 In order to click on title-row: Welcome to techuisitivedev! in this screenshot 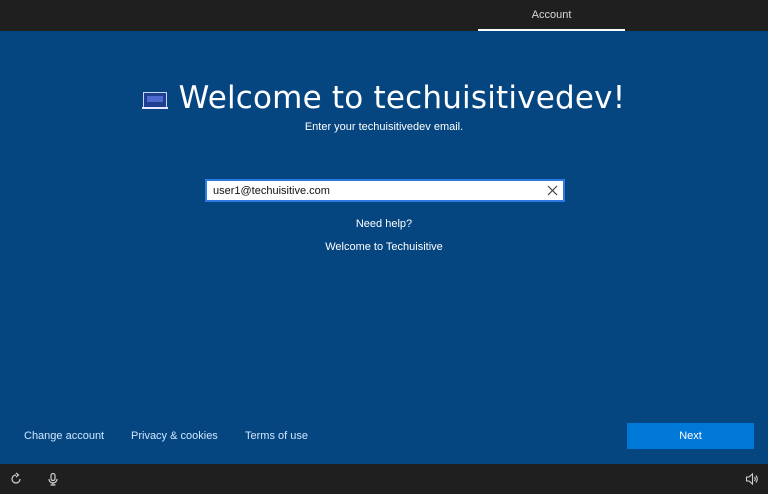, I will do `click(384, 98)`.